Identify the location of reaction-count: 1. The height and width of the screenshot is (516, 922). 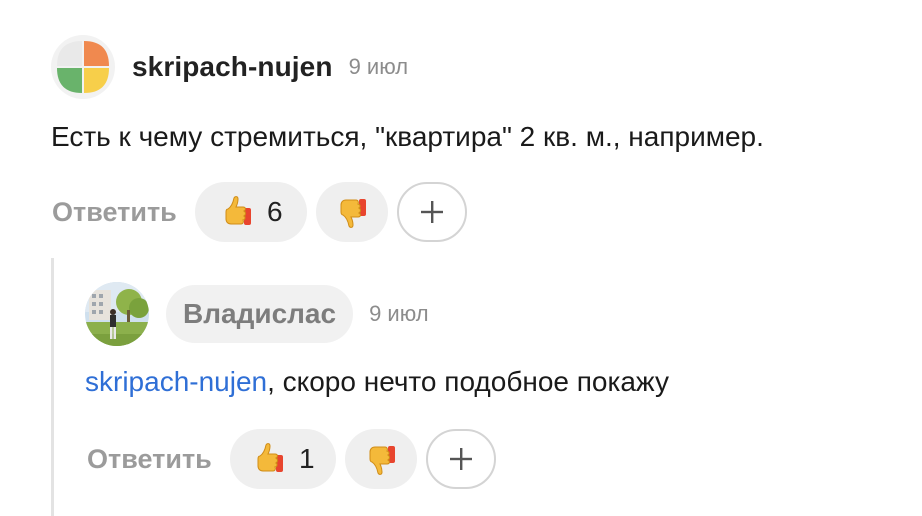
(306, 458).